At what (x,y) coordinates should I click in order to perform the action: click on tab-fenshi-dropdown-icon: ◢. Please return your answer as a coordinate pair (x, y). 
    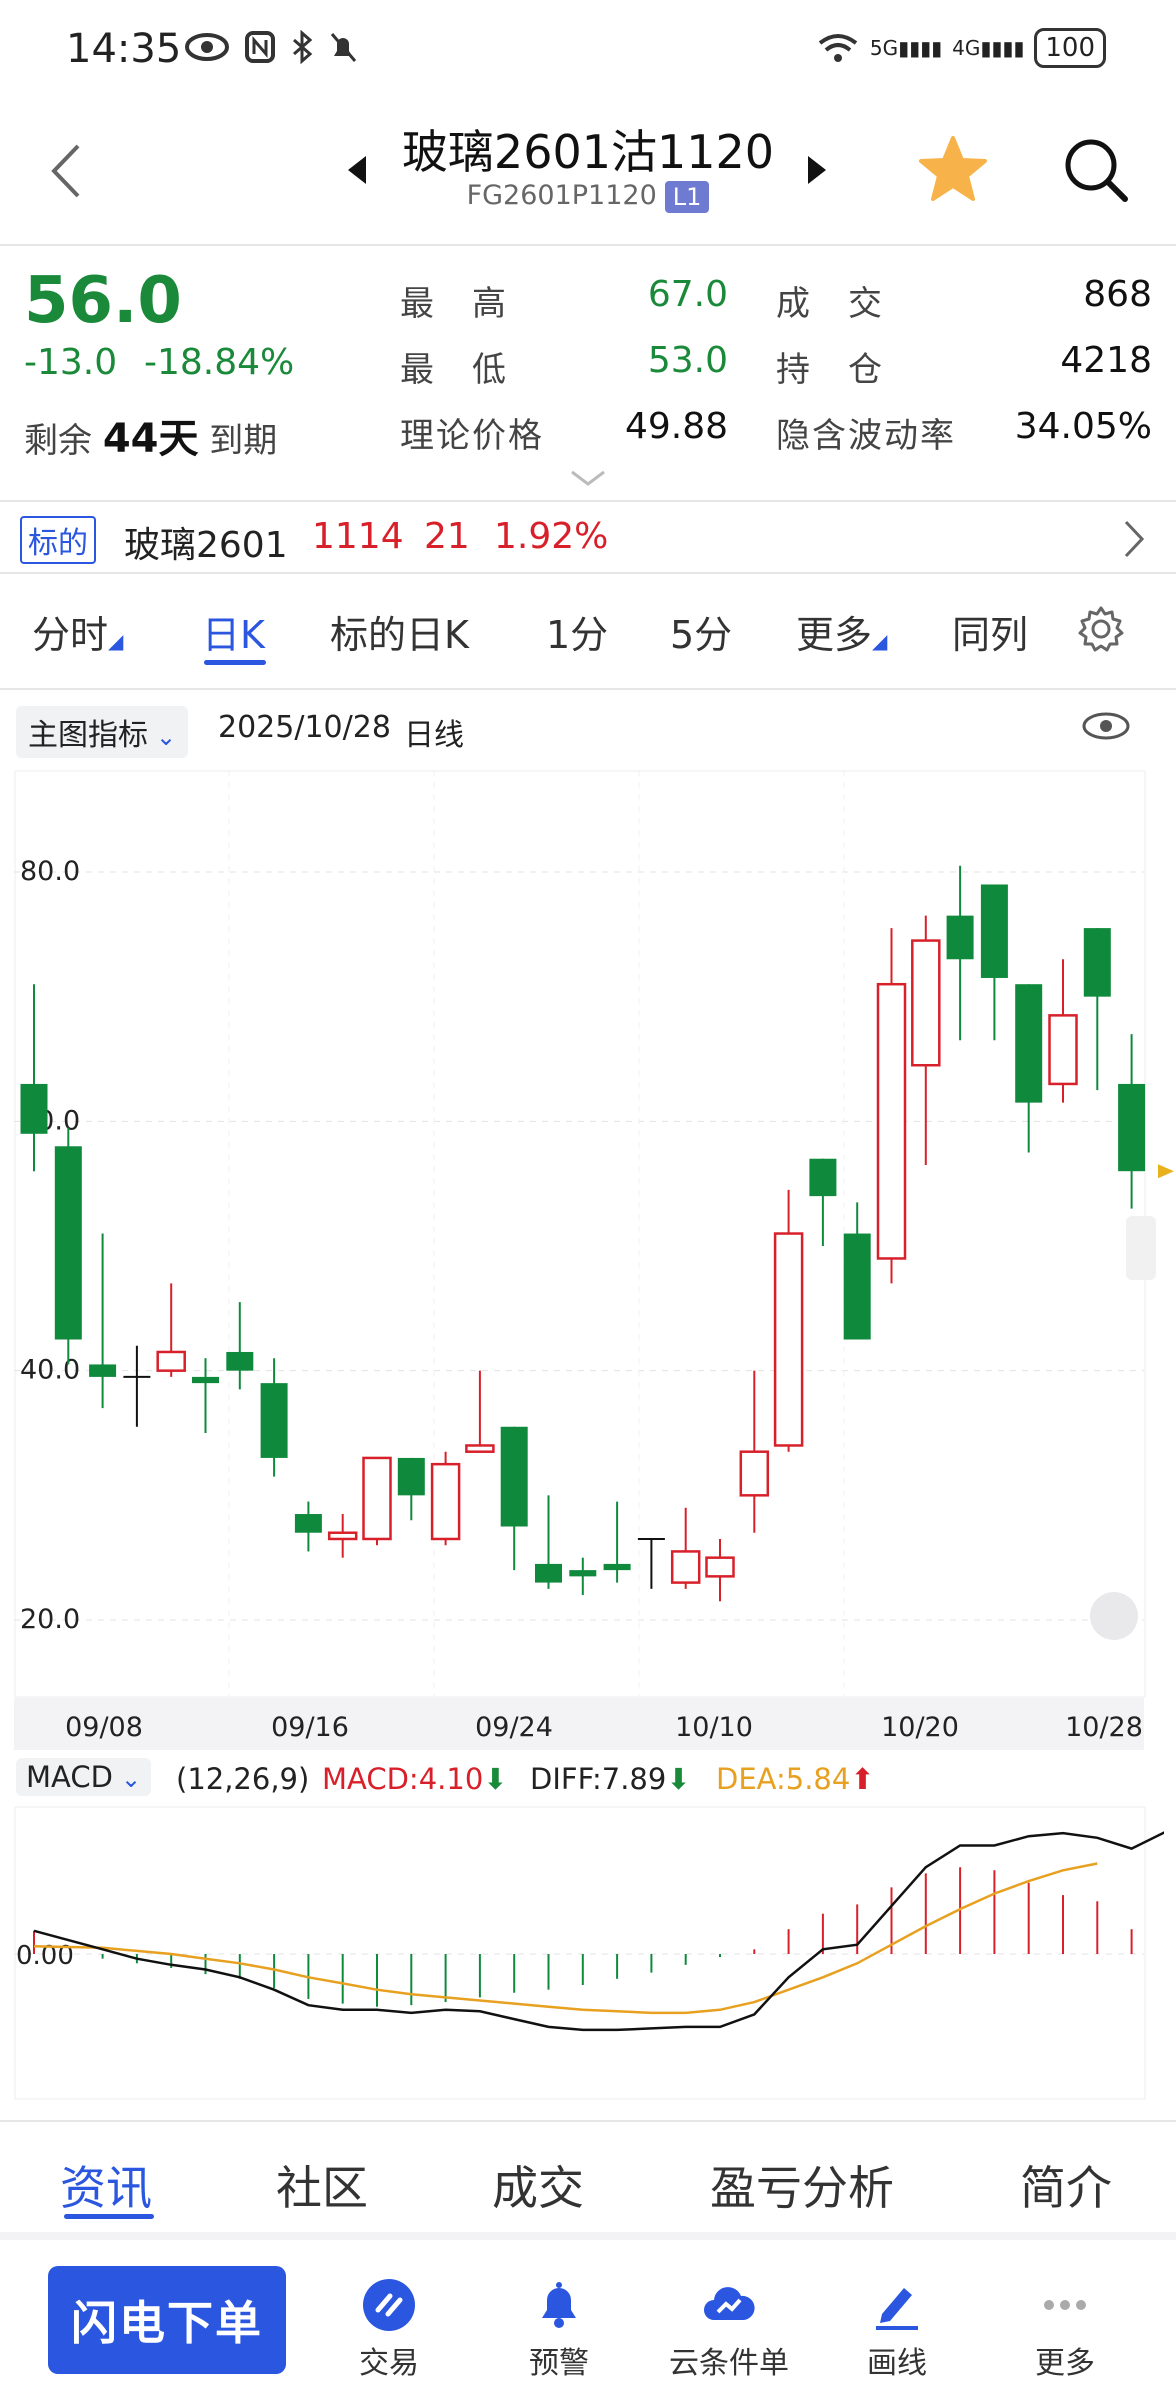
    Looking at the image, I should click on (116, 641).